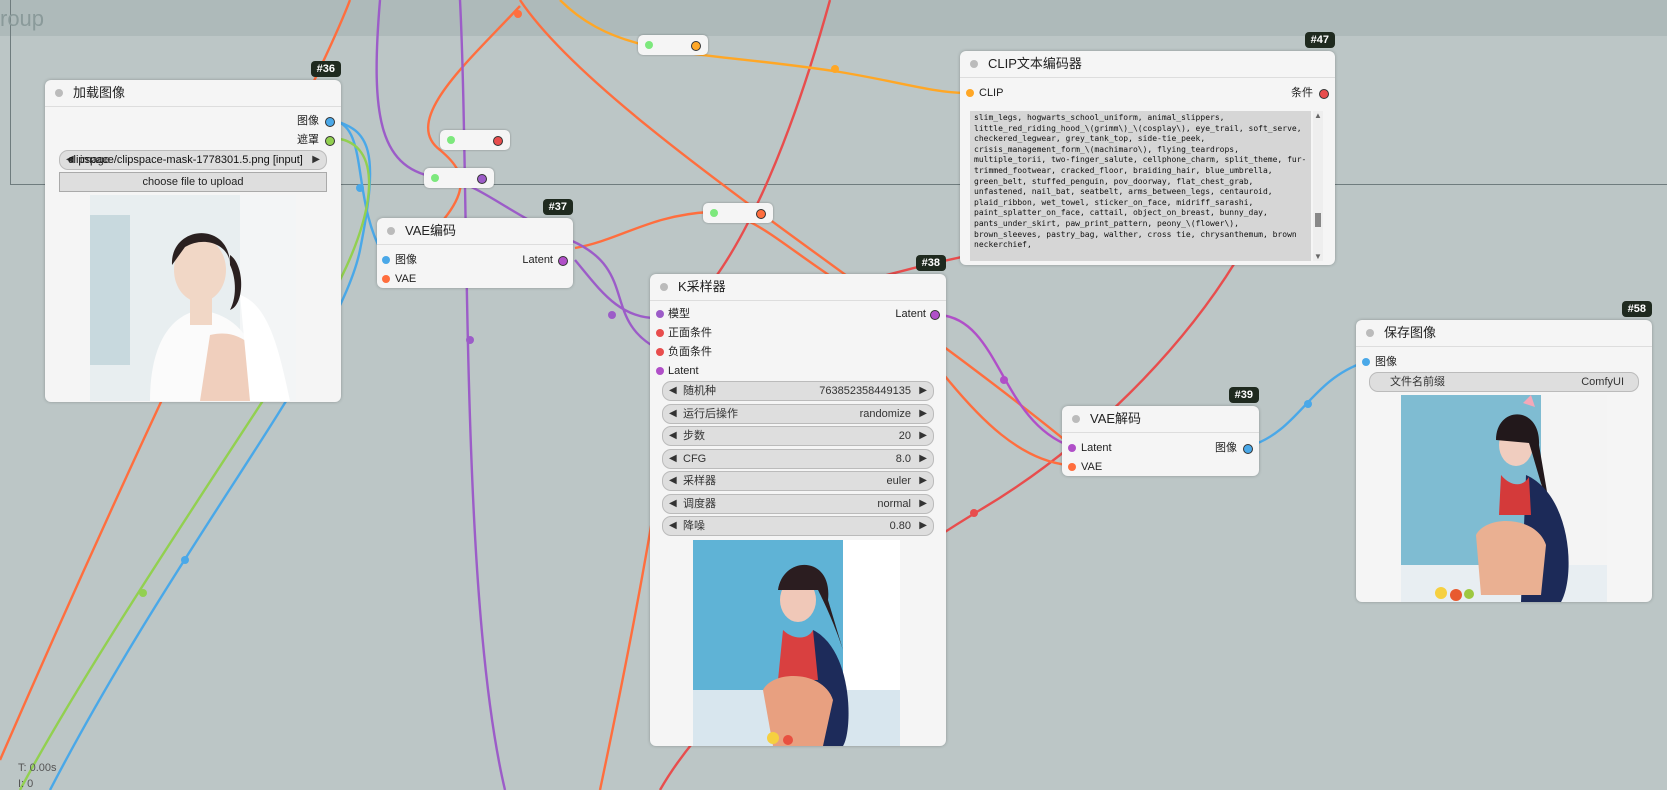 This screenshot has height=790, width=1667. What do you see at coordinates (865, 391) in the screenshot?
I see `widget-value: 763852358449135` at bounding box center [865, 391].